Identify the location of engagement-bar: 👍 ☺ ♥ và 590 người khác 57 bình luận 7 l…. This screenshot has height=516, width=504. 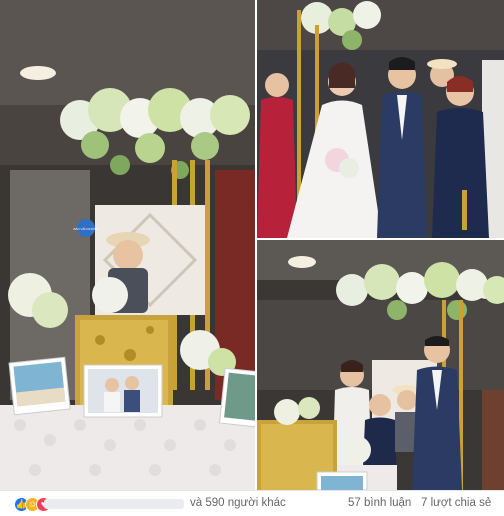
(252, 503).